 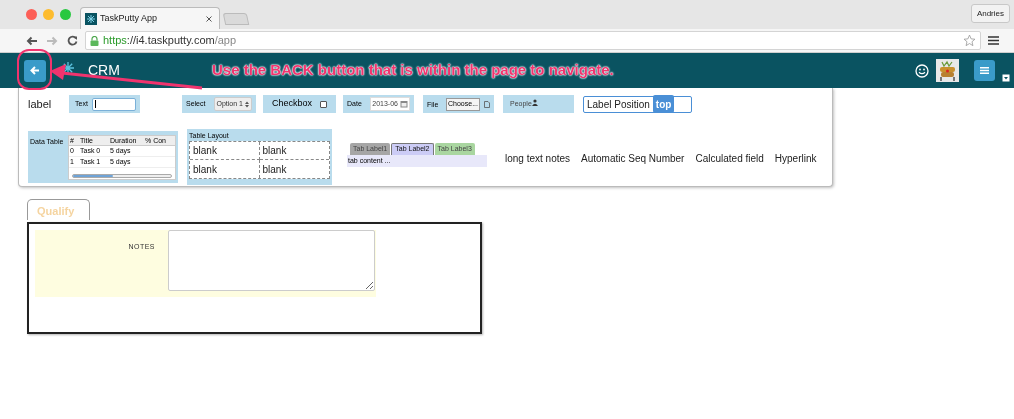 I want to click on back-button, so click(x=35, y=70).